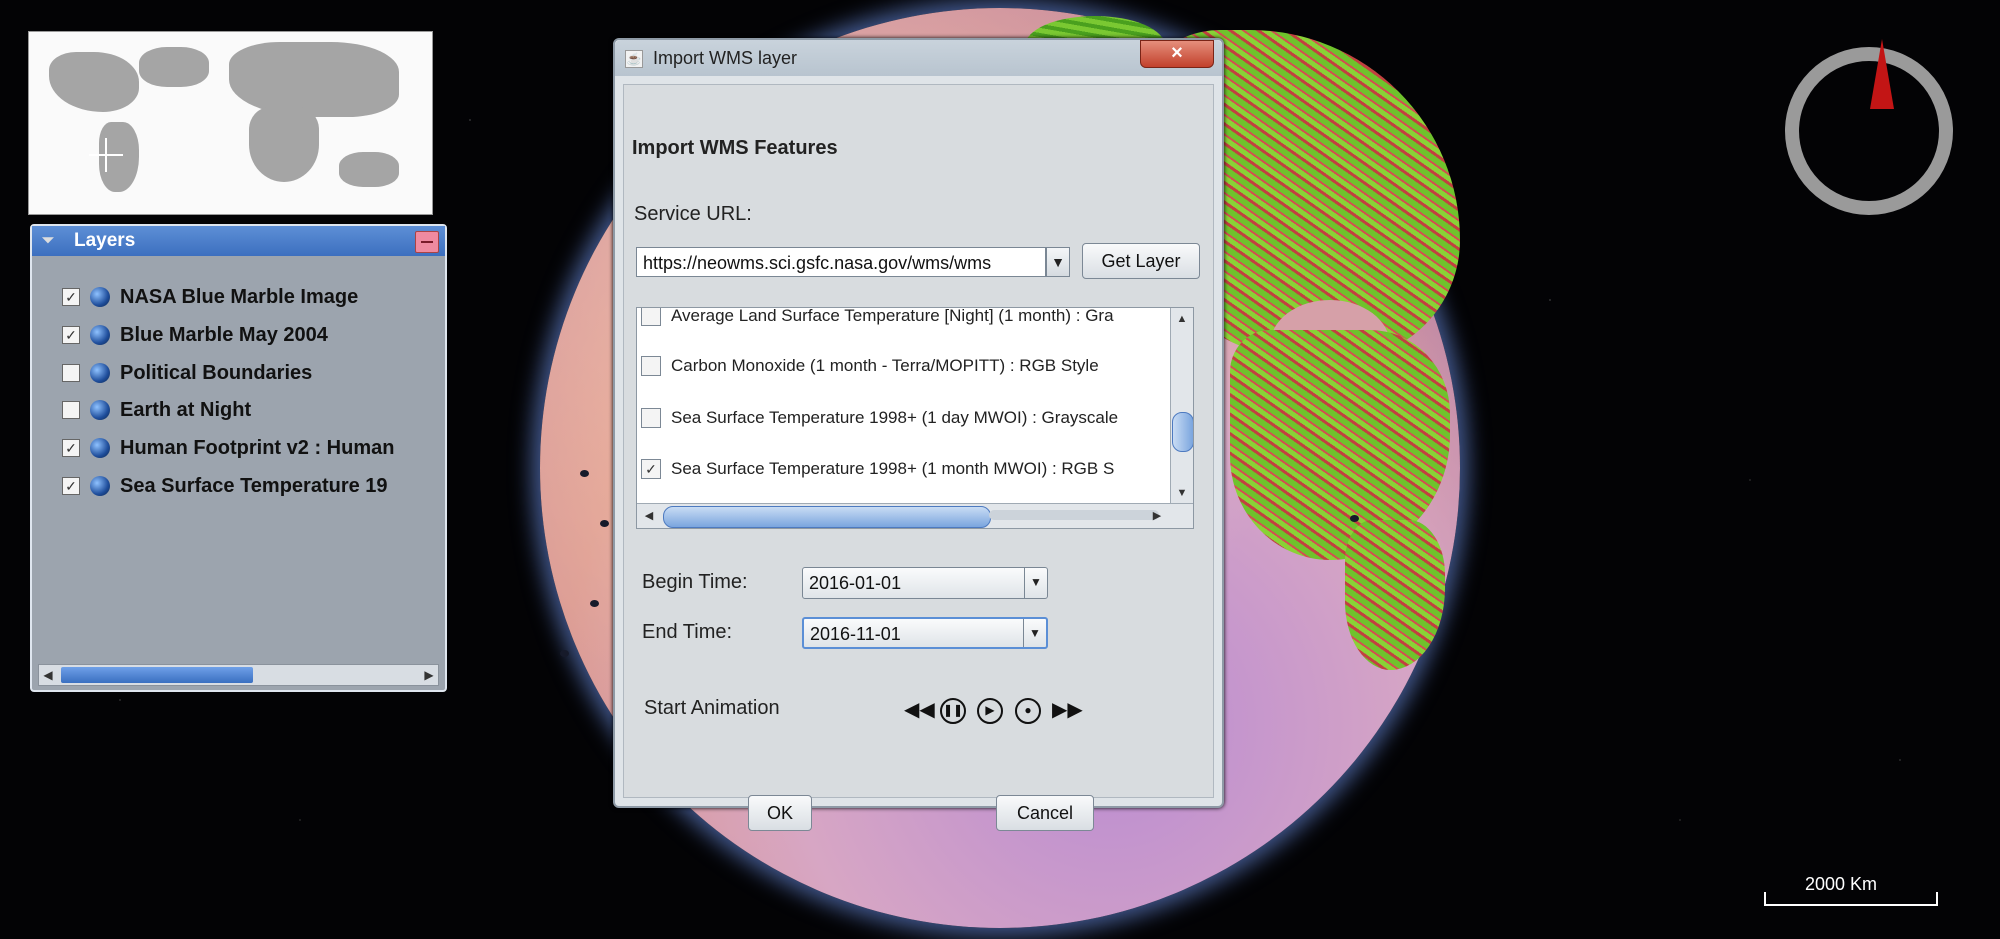 This screenshot has width=2000, height=939. I want to click on dialog-title: Import WMS layer, so click(725, 58).